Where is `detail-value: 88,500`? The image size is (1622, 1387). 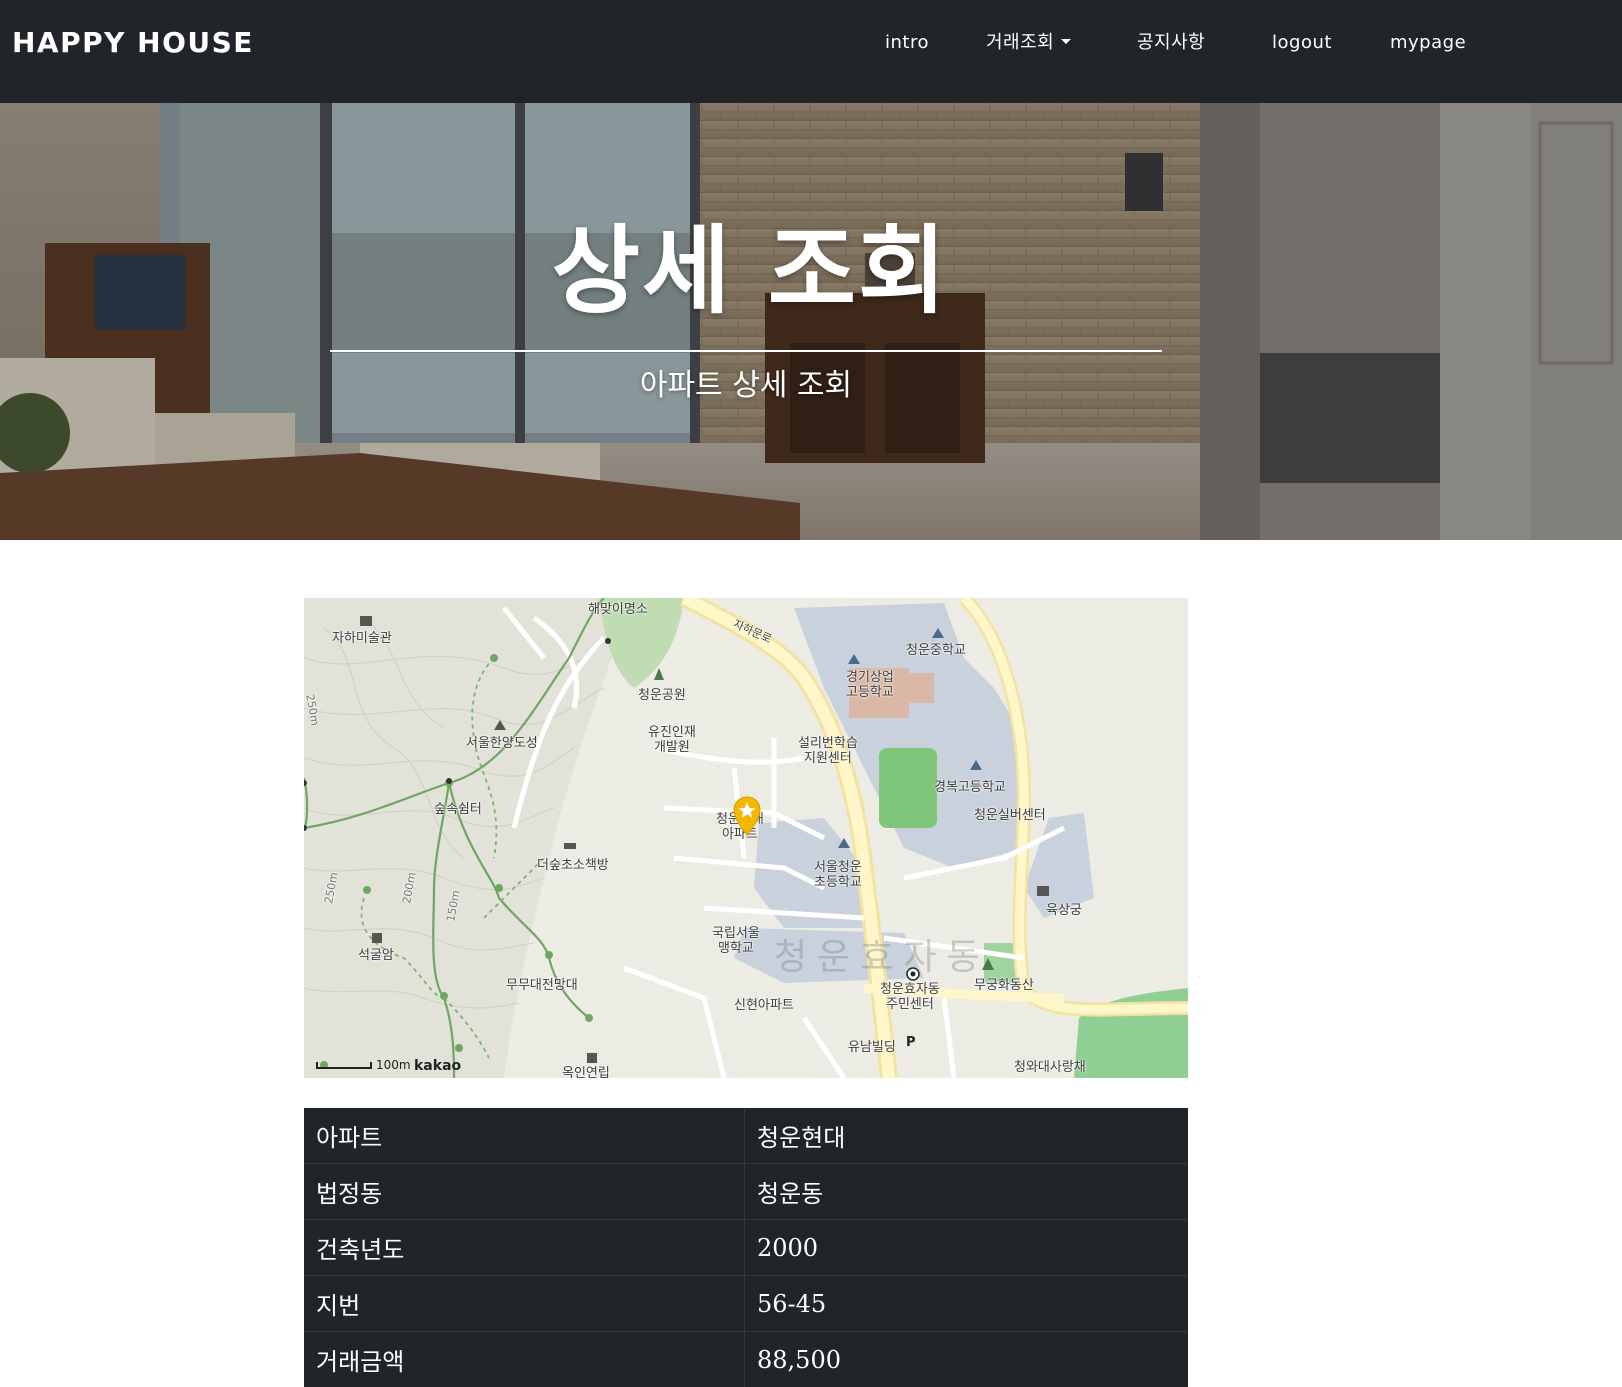
detail-value: 88,500 is located at coordinates (967, 1359).